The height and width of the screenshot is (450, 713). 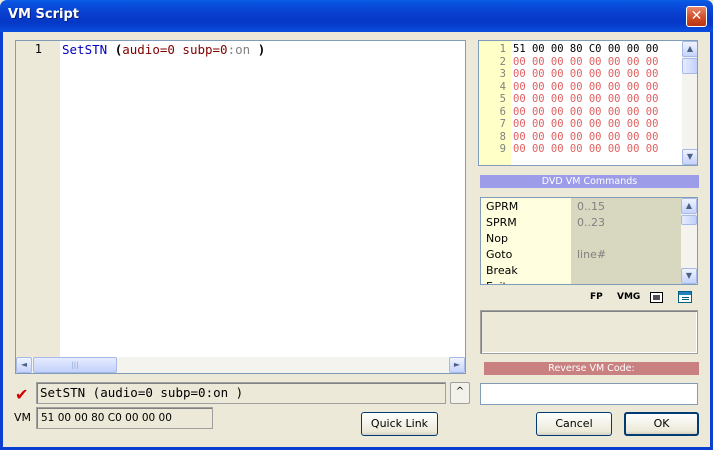 What do you see at coordinates (460, 393) in the screenshot?
I see `command-history-button: ^` at bounding box center [460, 393].